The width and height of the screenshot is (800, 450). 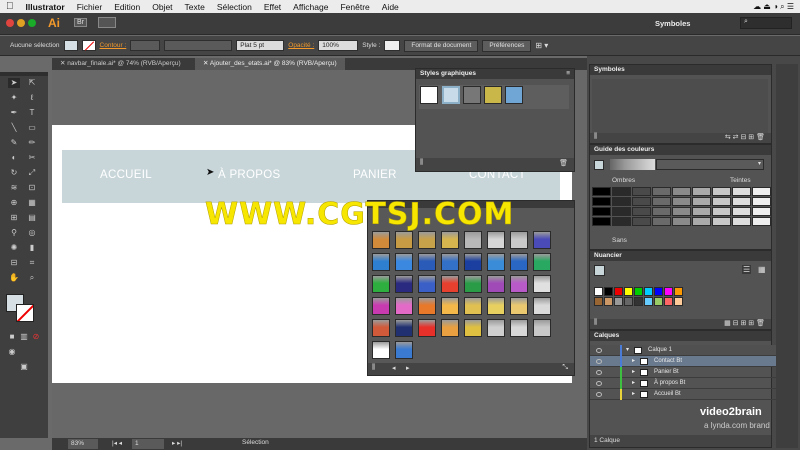 I want to click on harmony-rule-dropdown: ▾, so click(x=710, y=164).